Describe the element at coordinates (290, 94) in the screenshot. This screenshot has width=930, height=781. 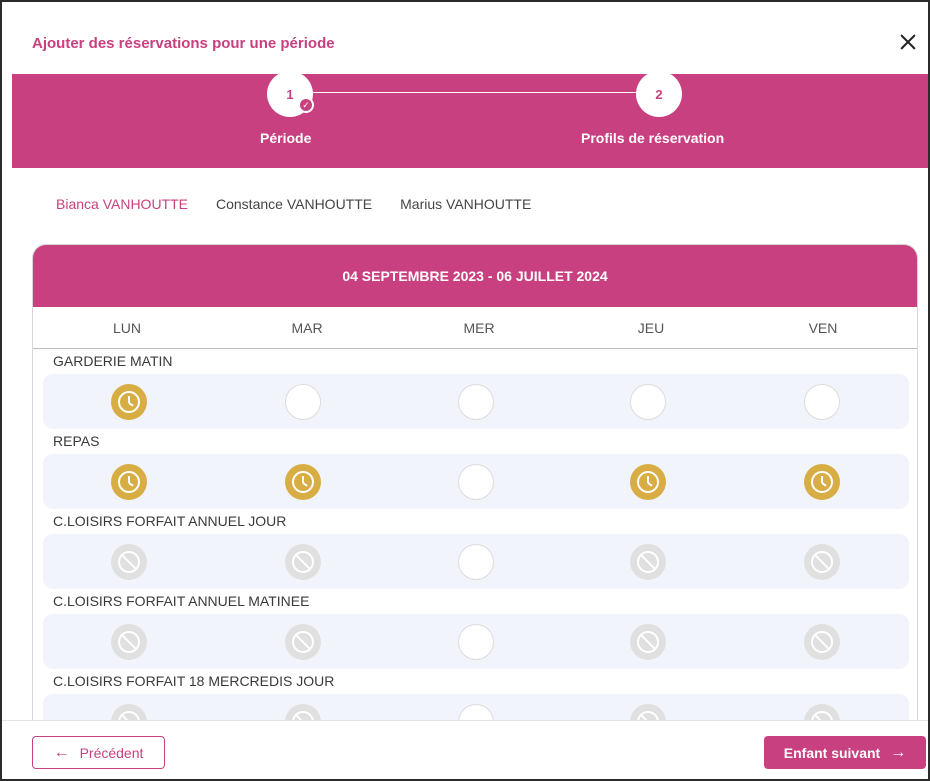
I see `step-1-number: 1` at that location.